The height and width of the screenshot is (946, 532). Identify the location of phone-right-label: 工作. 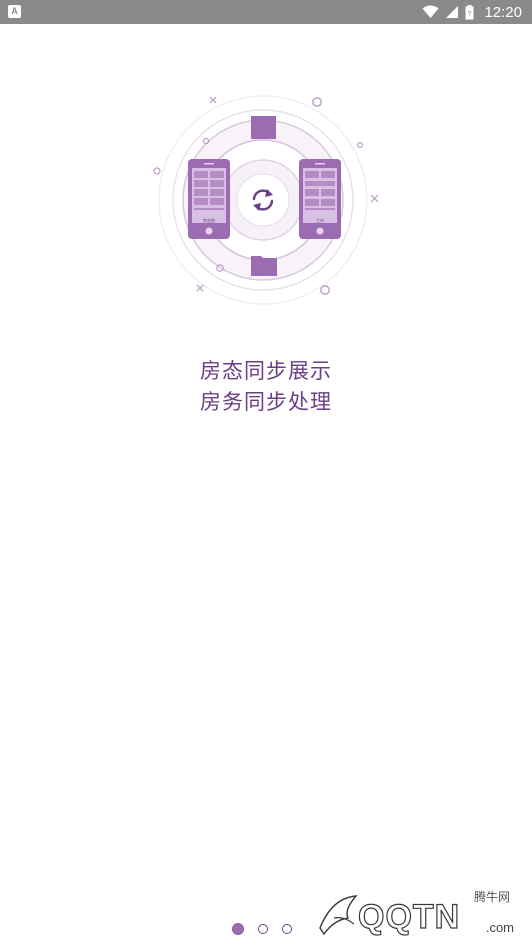
(320, 220).